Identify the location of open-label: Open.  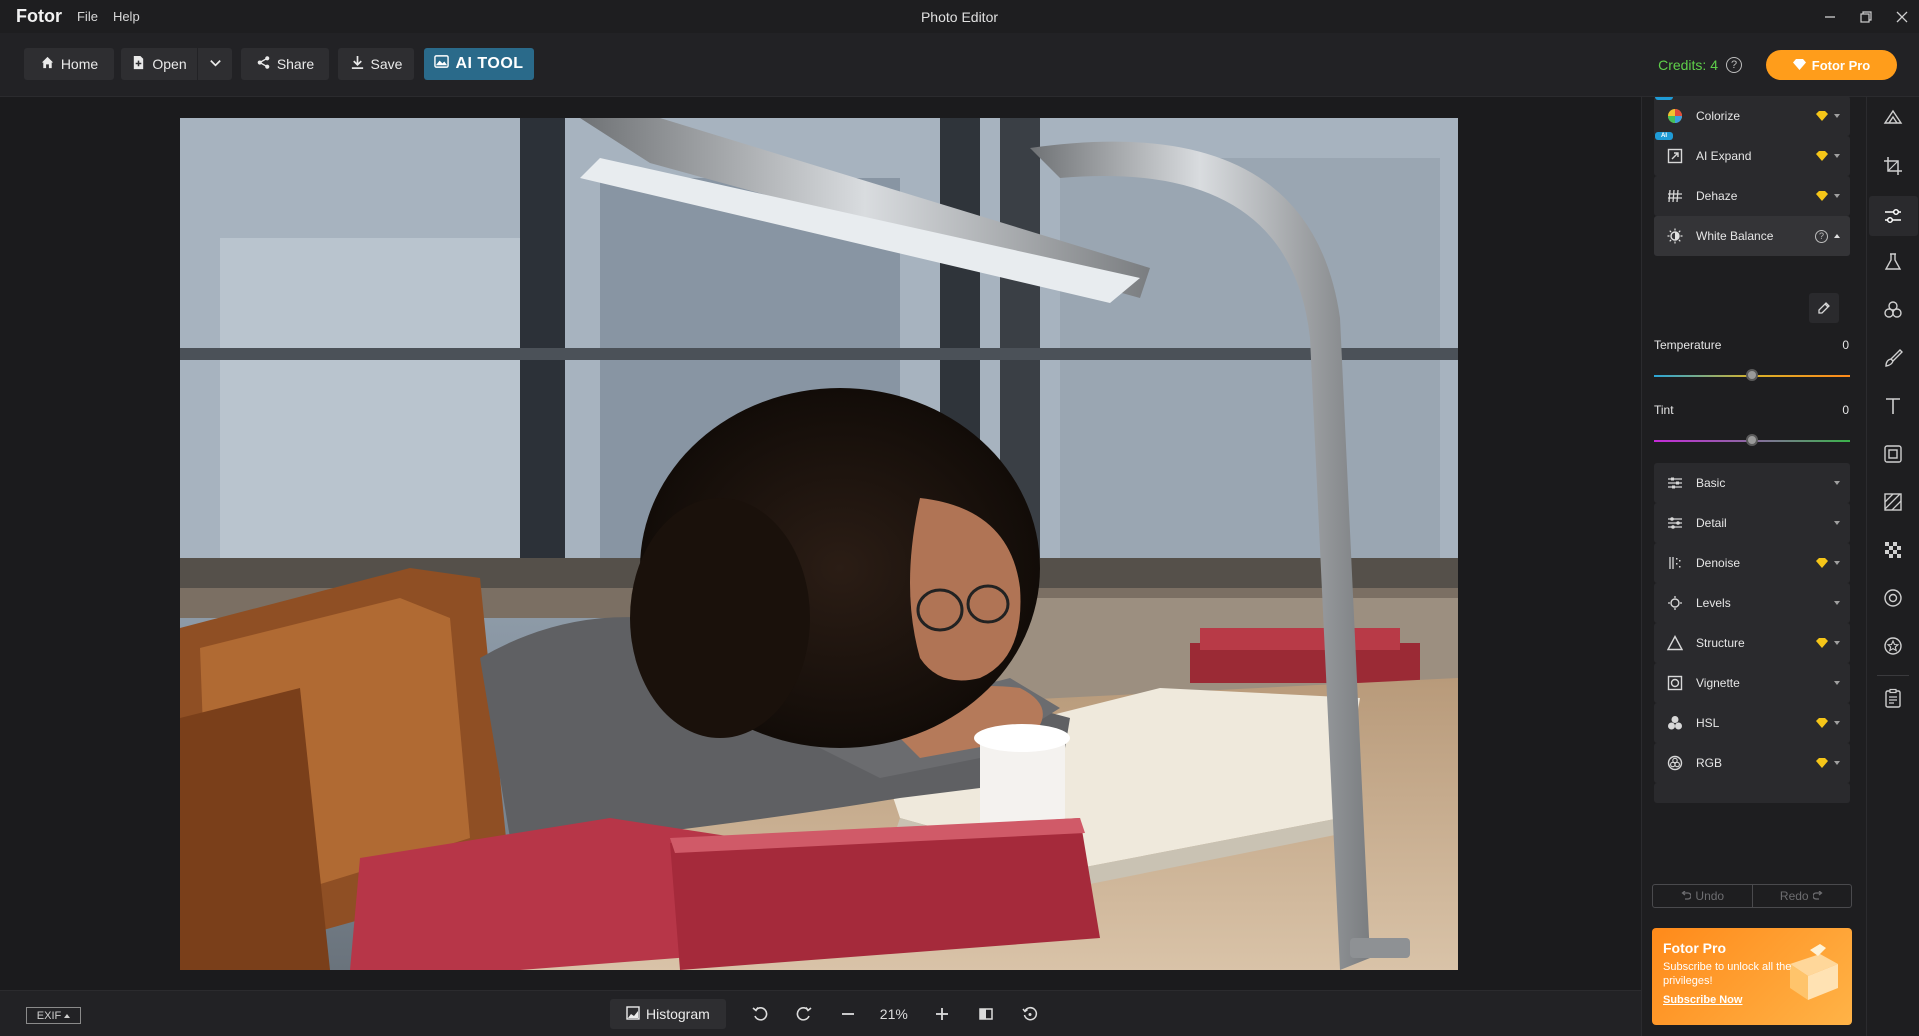
(169, 64).